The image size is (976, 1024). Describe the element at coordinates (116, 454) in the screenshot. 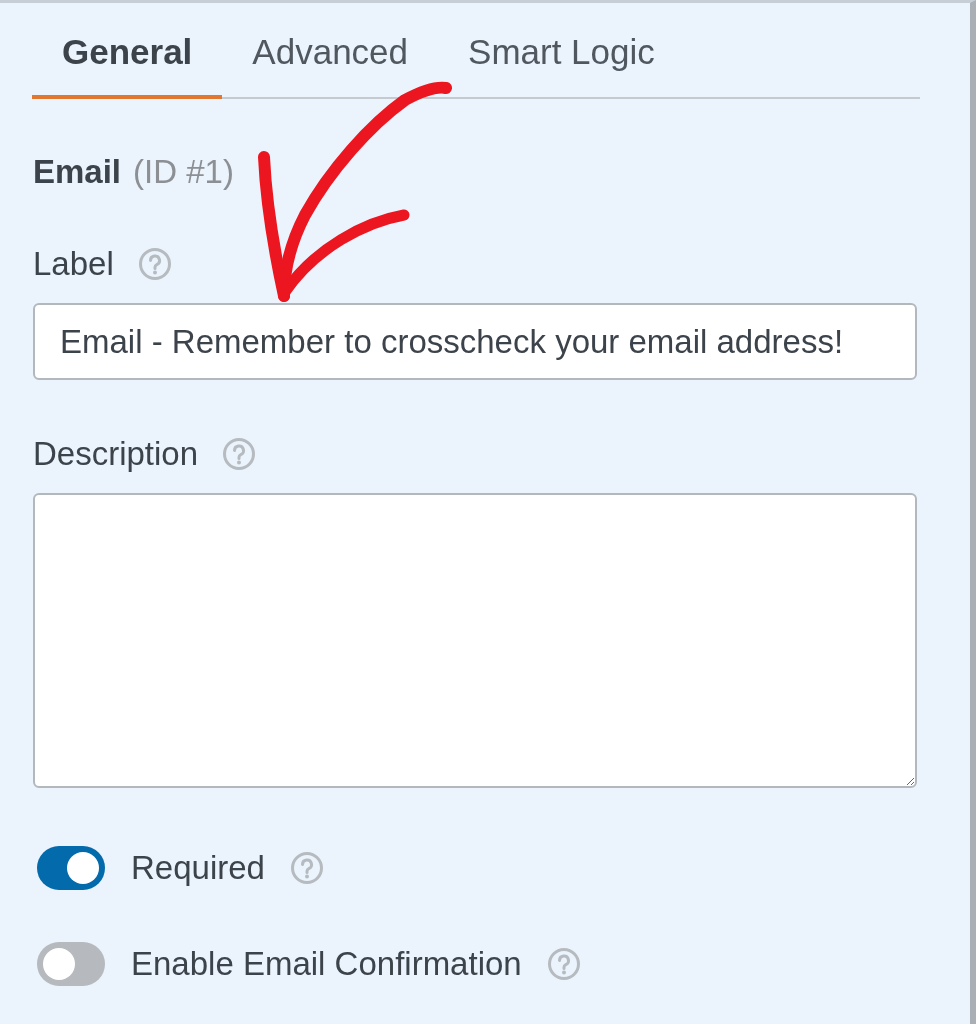

I see `field-label: Description` at that location.